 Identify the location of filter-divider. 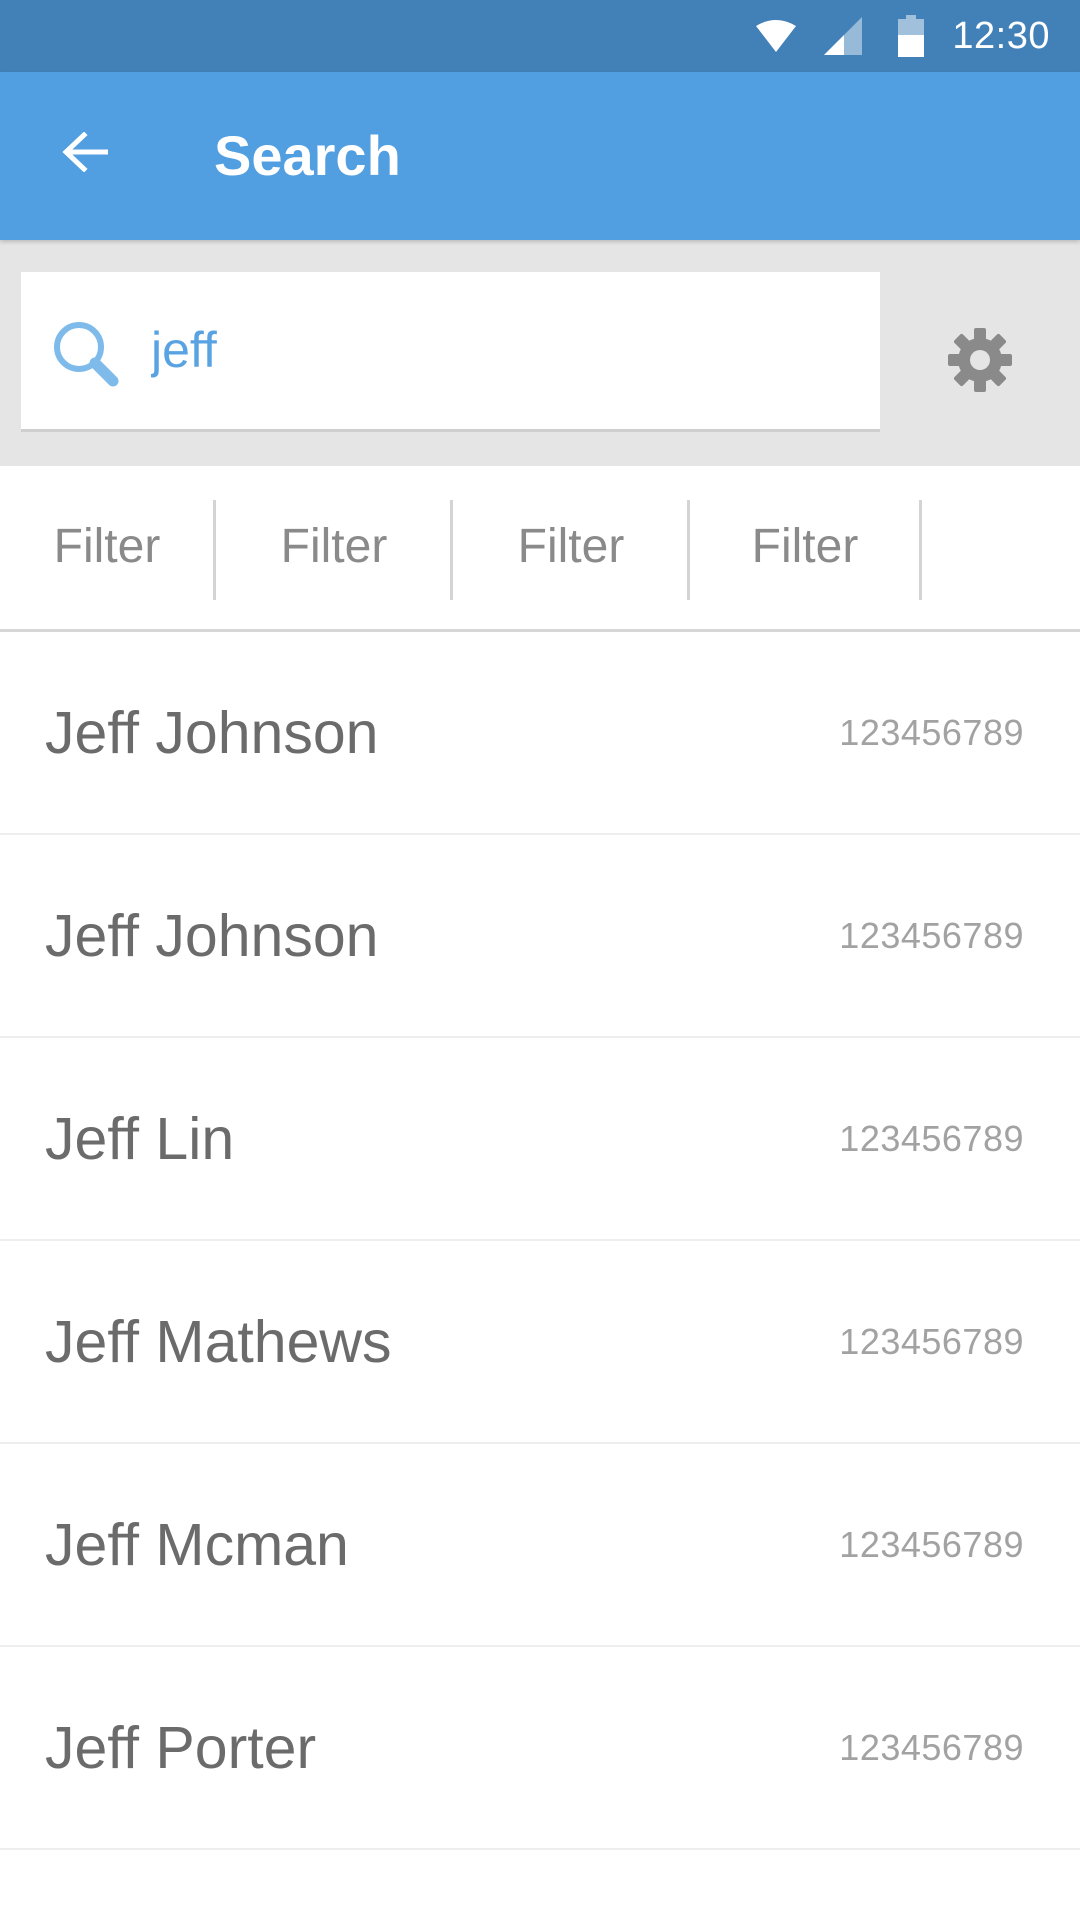
(920, 550).